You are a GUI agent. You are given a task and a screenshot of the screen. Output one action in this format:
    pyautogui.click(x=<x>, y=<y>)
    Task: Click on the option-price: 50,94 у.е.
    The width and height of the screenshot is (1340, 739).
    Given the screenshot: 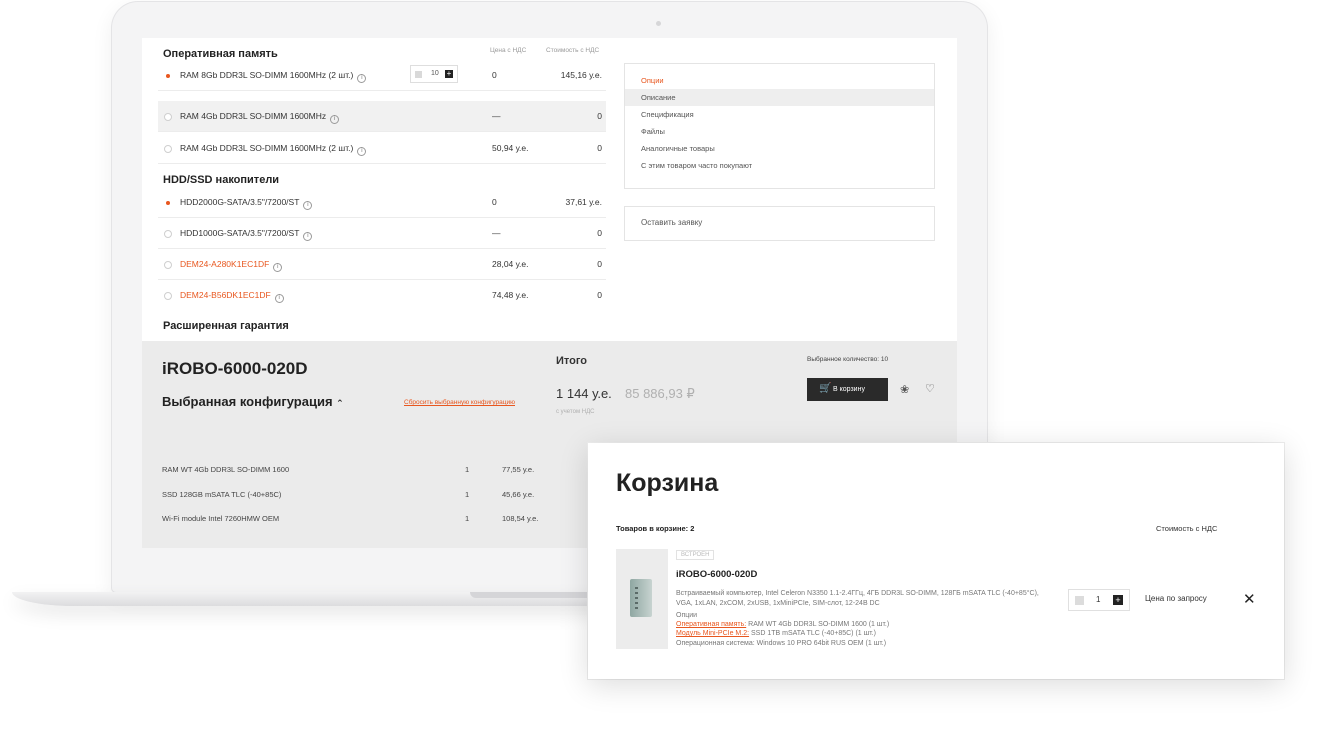 What is the action you would take?
    pyautogui.click(x=510, y=148)
    